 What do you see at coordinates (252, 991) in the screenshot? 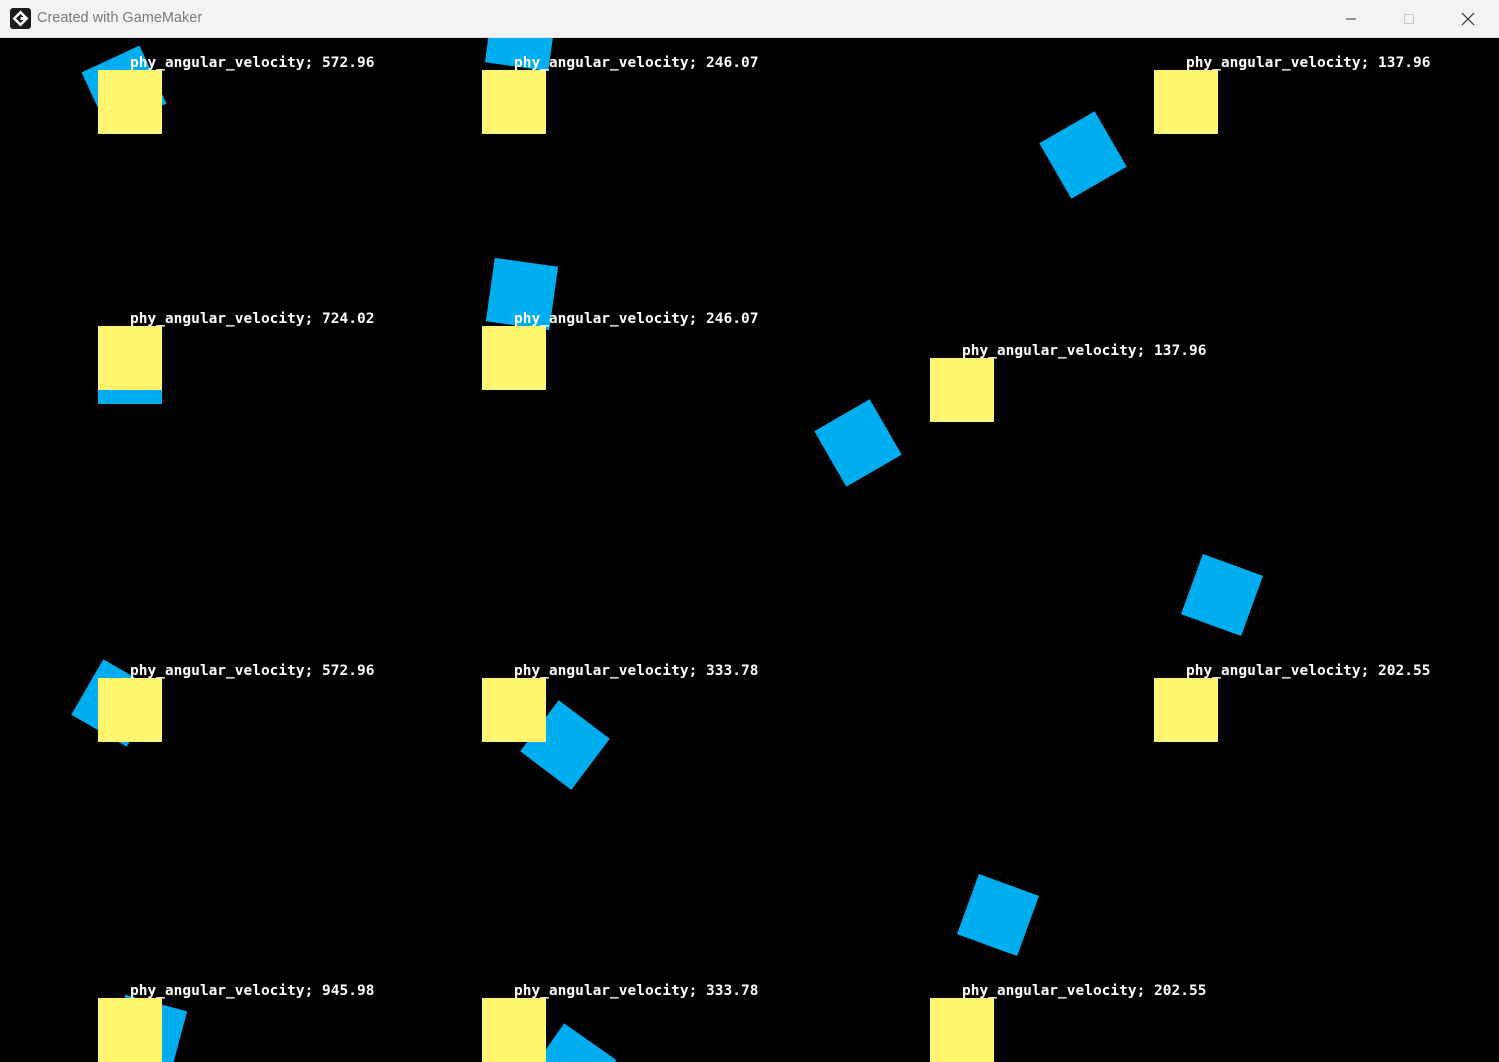
I see `angular-velocity-label: phy_angular_velocity; 945.98` at bounding box center [252, 991].